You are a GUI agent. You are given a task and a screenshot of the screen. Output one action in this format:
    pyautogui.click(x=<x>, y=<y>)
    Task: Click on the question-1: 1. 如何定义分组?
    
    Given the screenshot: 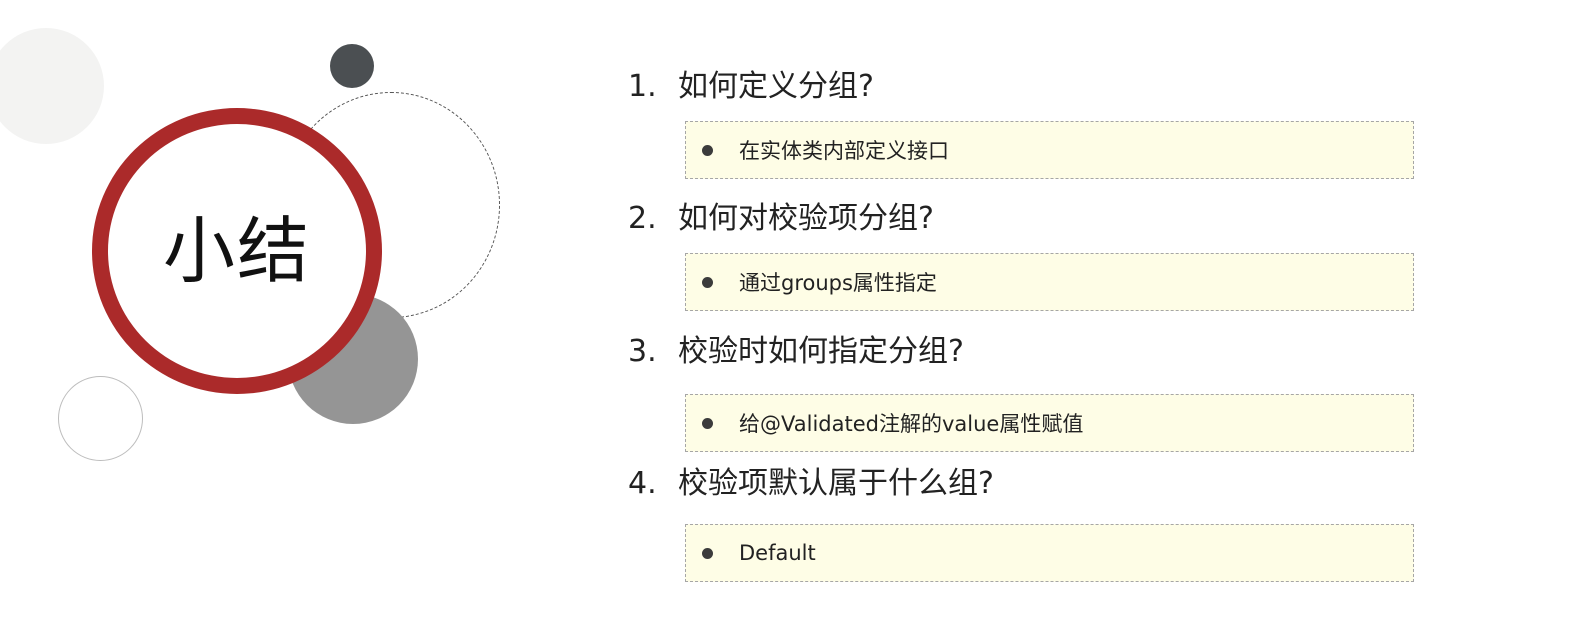 What is the action you would take?
    pyautogui.click(x=751, y=87)
    